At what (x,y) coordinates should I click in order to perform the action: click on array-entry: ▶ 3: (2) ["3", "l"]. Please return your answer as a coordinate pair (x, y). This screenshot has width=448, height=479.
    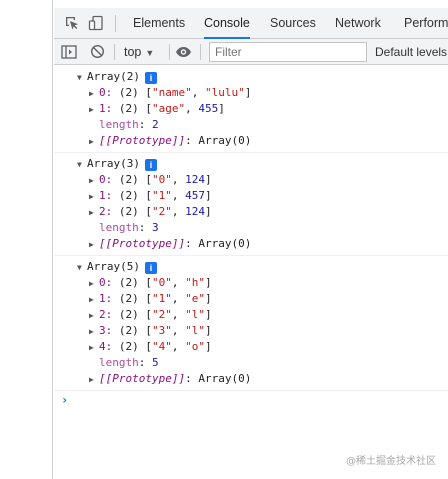
    Looking at the image, I should click on (251, 331).